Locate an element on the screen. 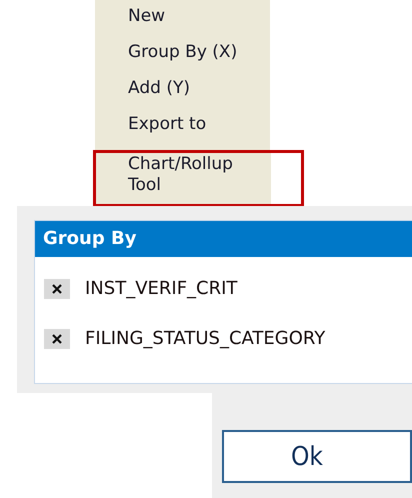  menu-item: Group By (X) is located at coordinates (182, 60).